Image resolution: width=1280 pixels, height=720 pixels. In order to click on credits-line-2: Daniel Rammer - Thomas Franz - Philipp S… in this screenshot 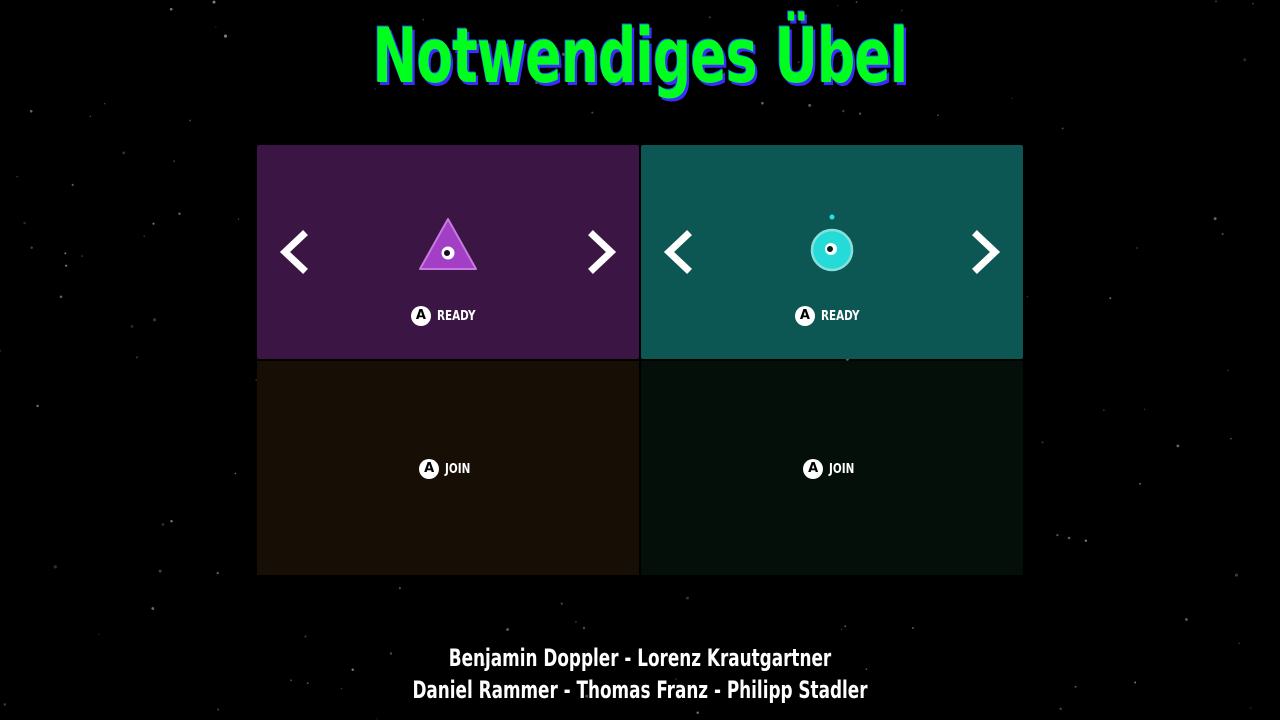, I will do `click(640, 690)`.